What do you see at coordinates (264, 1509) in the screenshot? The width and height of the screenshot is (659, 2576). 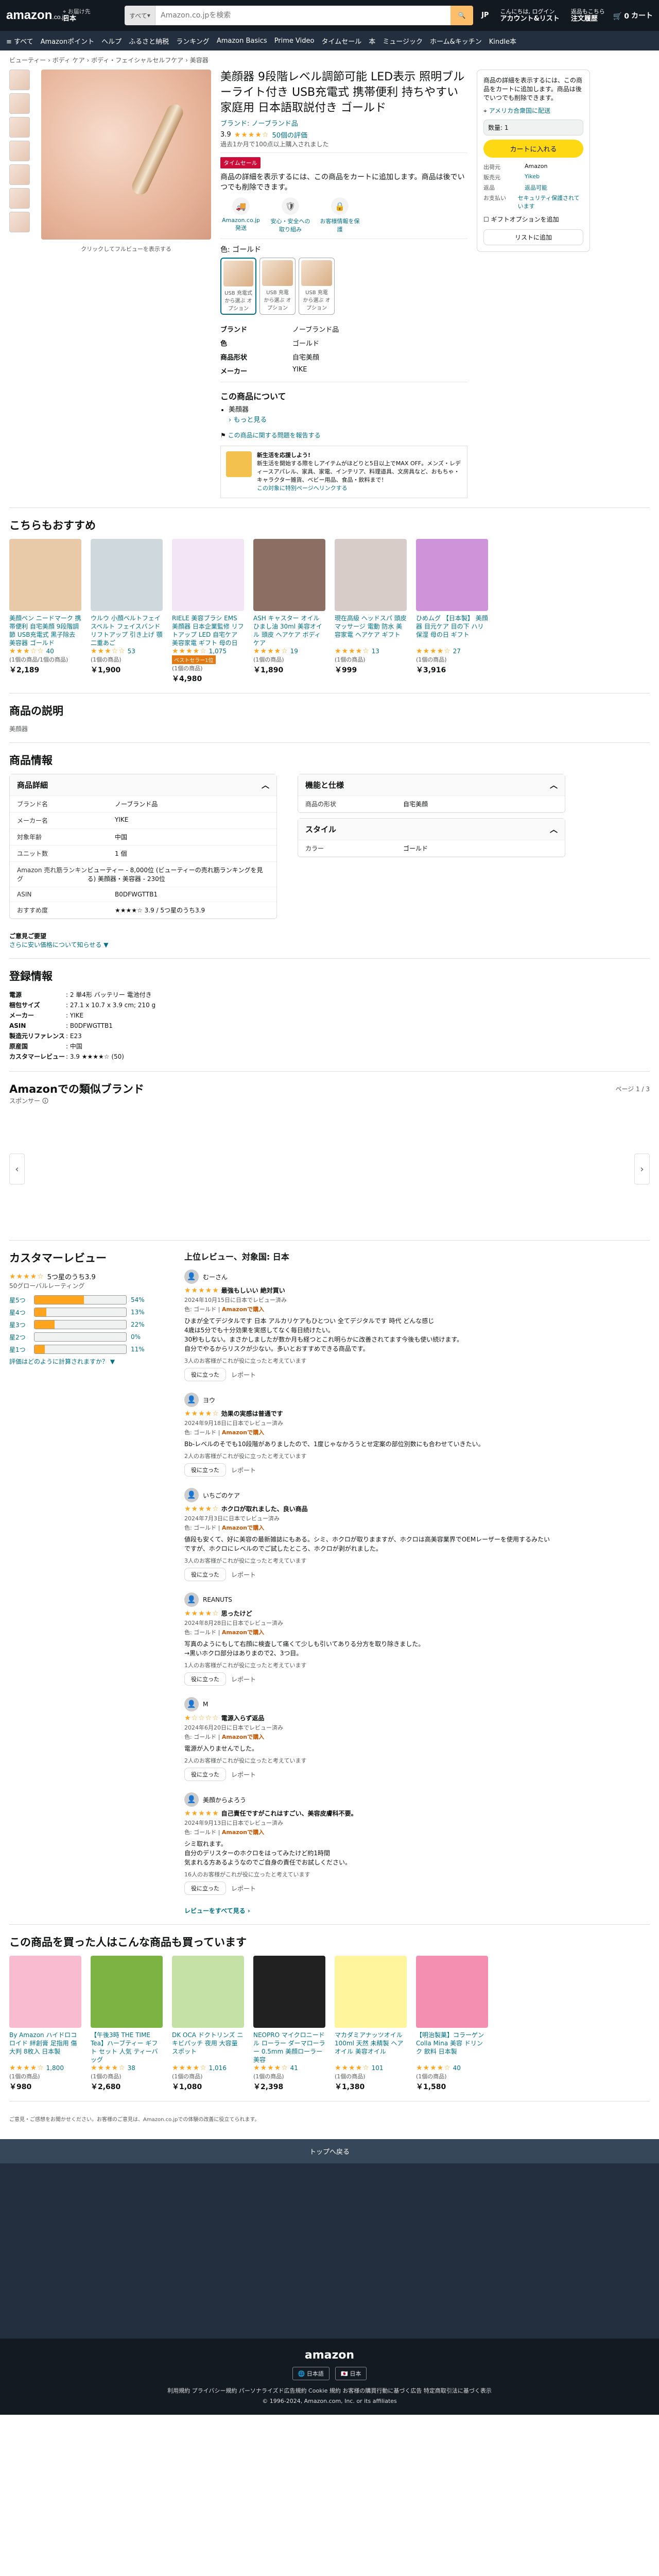 I see `review-title: ホクロが取れました、良い商品` at bounding box center [264, 1509].